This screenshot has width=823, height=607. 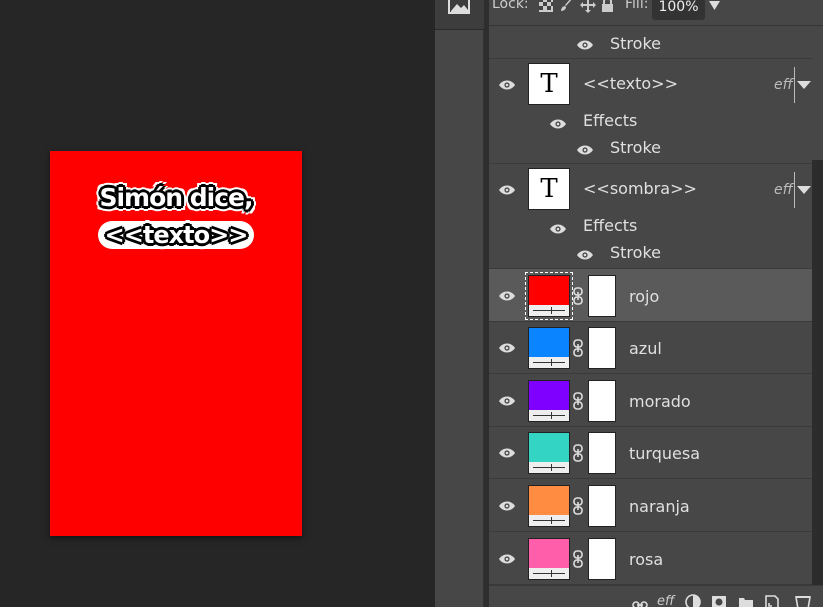 I want to click on effects-menu-button: eff, so click(x=665, y=600).